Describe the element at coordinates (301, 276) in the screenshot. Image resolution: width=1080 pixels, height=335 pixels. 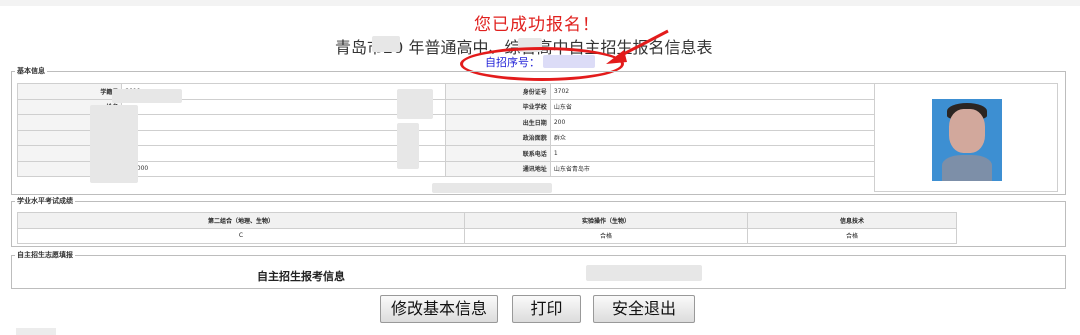
I see `volunteer-label: 自主招生报考信息` at that location.